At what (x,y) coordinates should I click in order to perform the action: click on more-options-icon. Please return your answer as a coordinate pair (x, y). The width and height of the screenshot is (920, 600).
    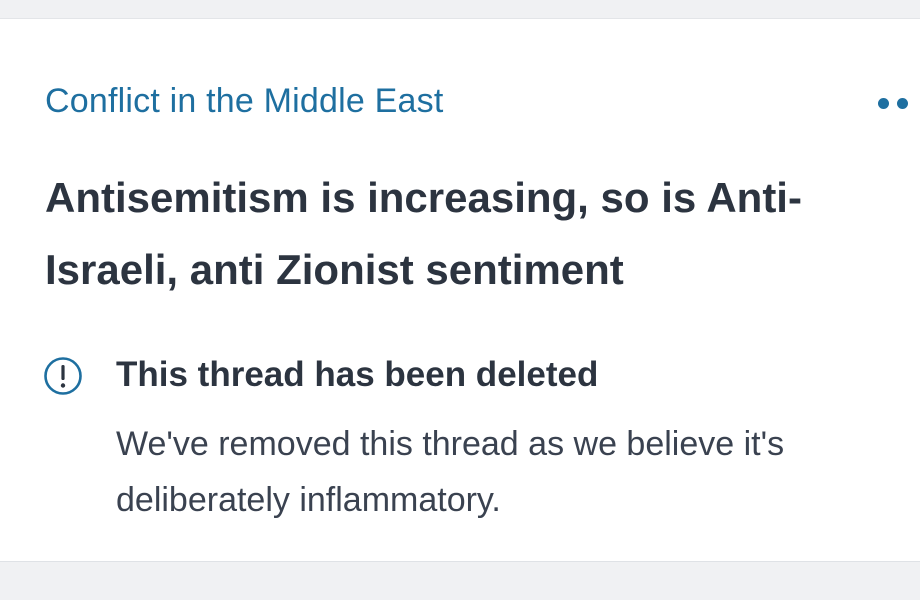
    Looking at the image, I should click on (899, 103).